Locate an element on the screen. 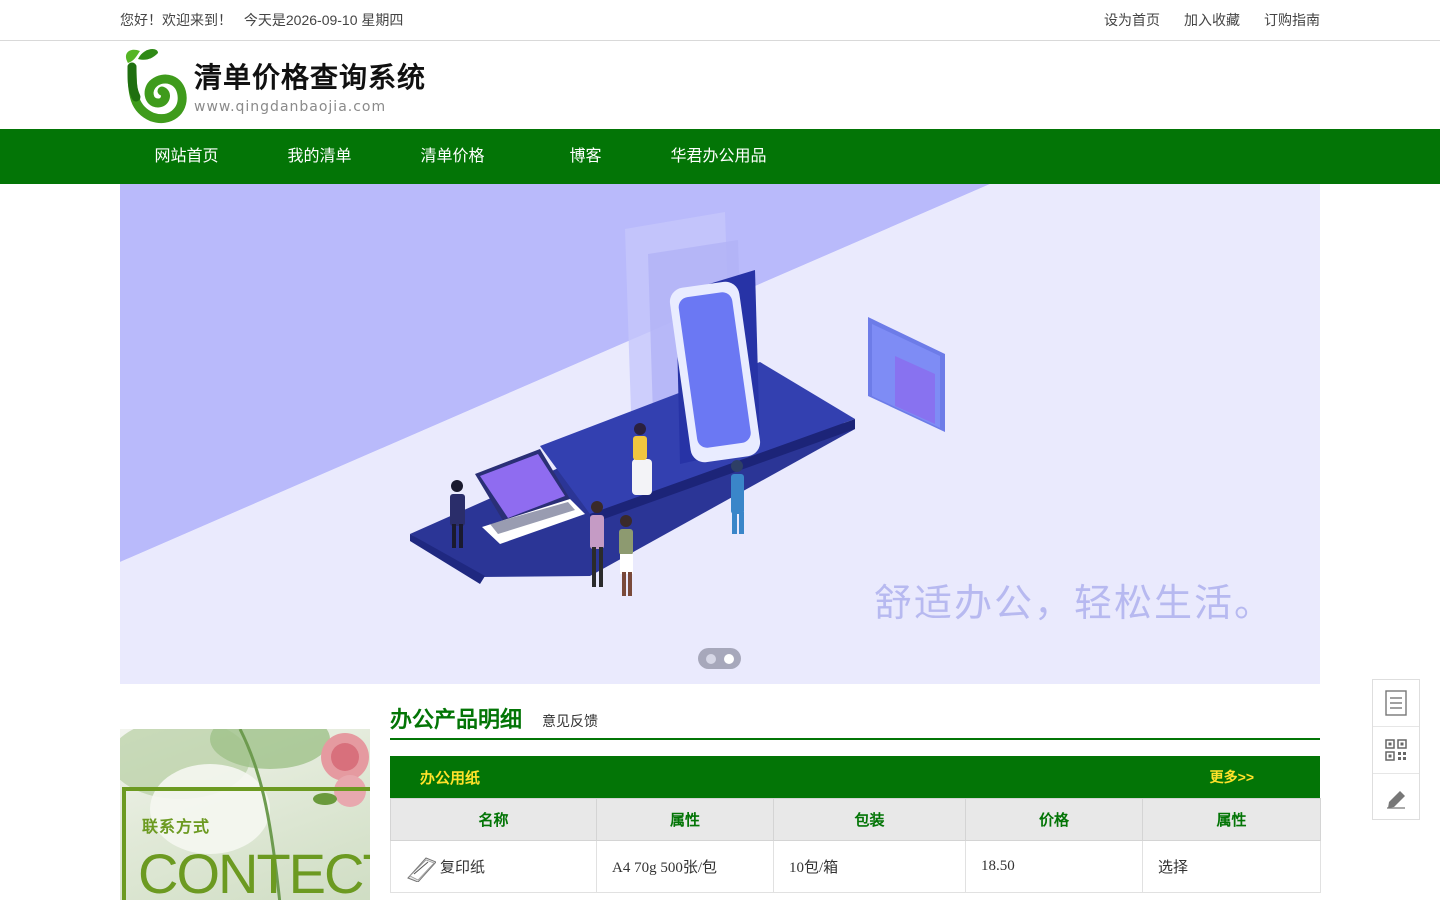 This screenshot has height=900, width=1440. contact-big-text: CONTECT is located at coordinates (254, 871).